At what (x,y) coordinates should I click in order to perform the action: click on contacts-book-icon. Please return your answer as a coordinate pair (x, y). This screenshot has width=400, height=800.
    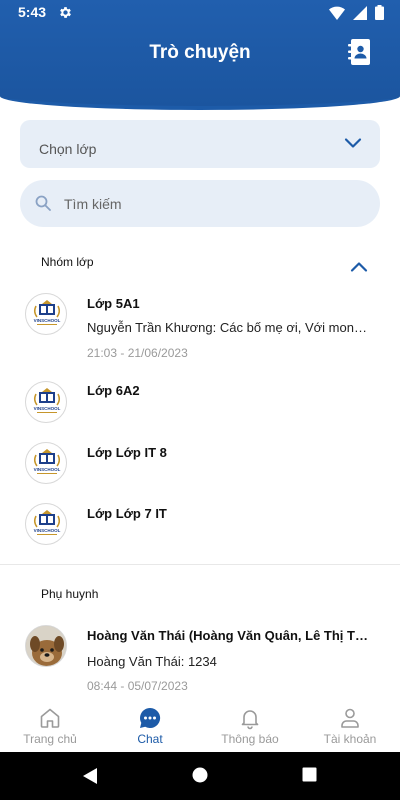
    Looking at the image, I should click on (360, 52).